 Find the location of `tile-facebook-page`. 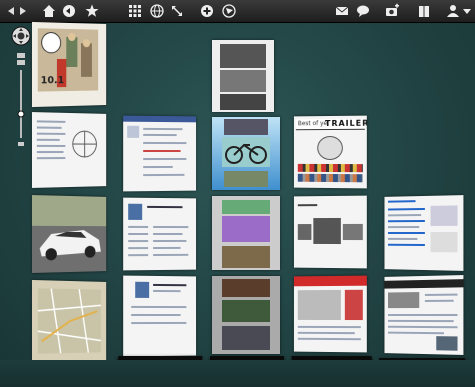

tile-facebook-page is located at coordinates (160, 153).